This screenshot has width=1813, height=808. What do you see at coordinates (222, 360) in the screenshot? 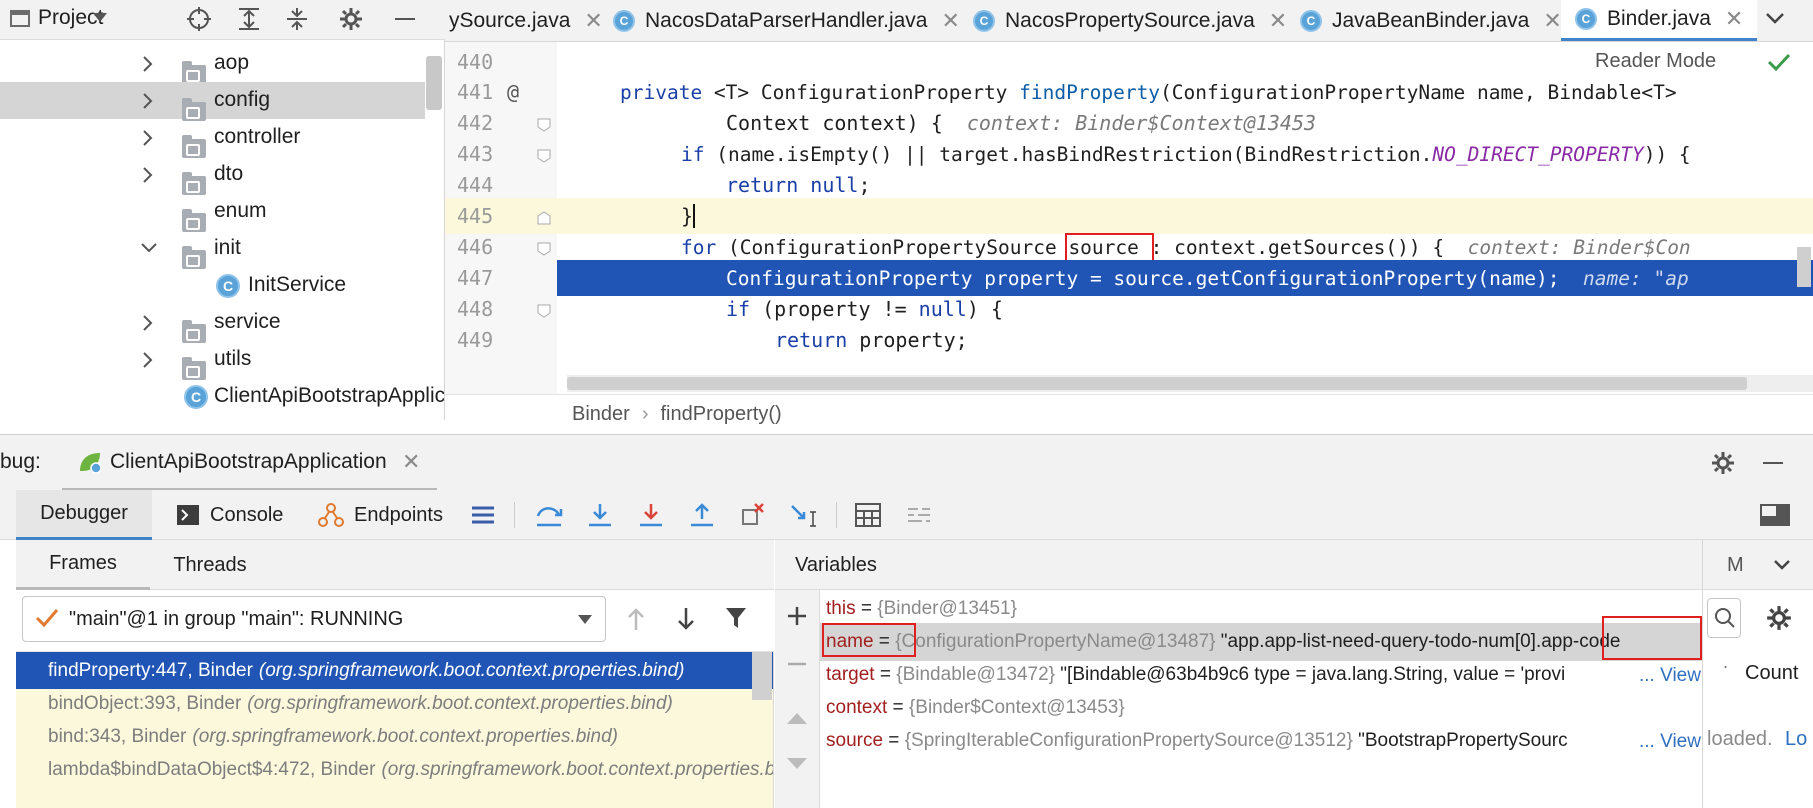
I see `tree-item-utils: utils` at bounding box center [222, 360].